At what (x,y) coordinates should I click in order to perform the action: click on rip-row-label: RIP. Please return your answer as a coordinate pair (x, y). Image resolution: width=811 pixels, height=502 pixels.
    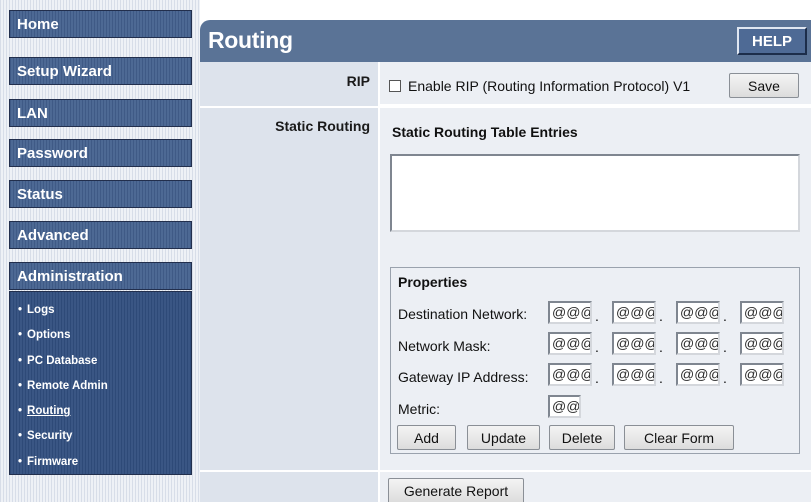
    Looking at the image, I should click on (358, 81).